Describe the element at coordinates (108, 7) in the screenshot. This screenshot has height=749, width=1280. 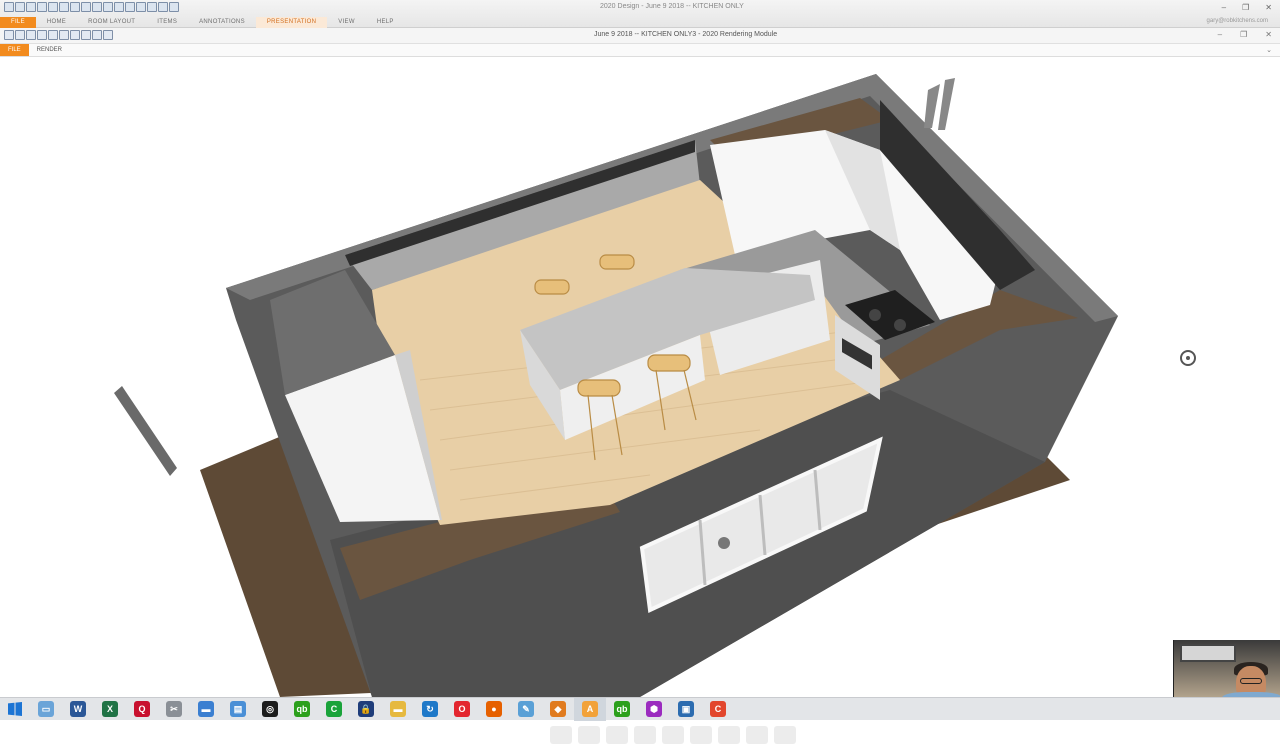
I see `paste-icon` at that location.